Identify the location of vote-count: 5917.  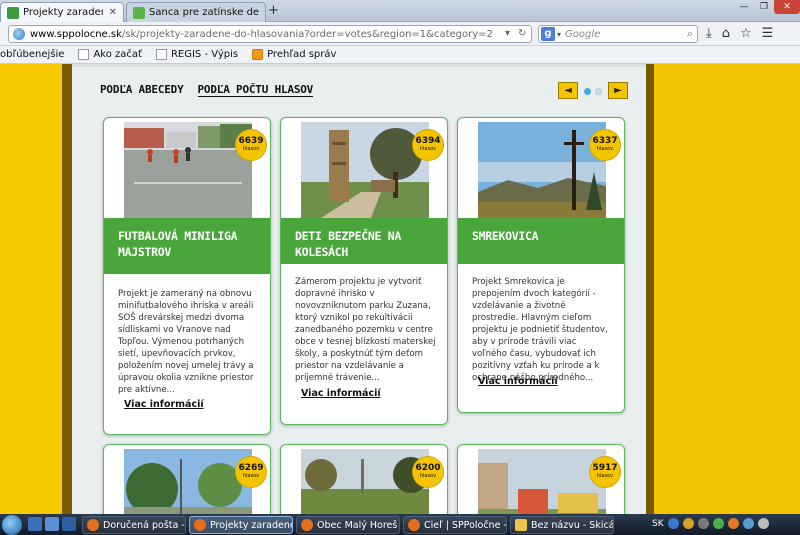
(605, 468).